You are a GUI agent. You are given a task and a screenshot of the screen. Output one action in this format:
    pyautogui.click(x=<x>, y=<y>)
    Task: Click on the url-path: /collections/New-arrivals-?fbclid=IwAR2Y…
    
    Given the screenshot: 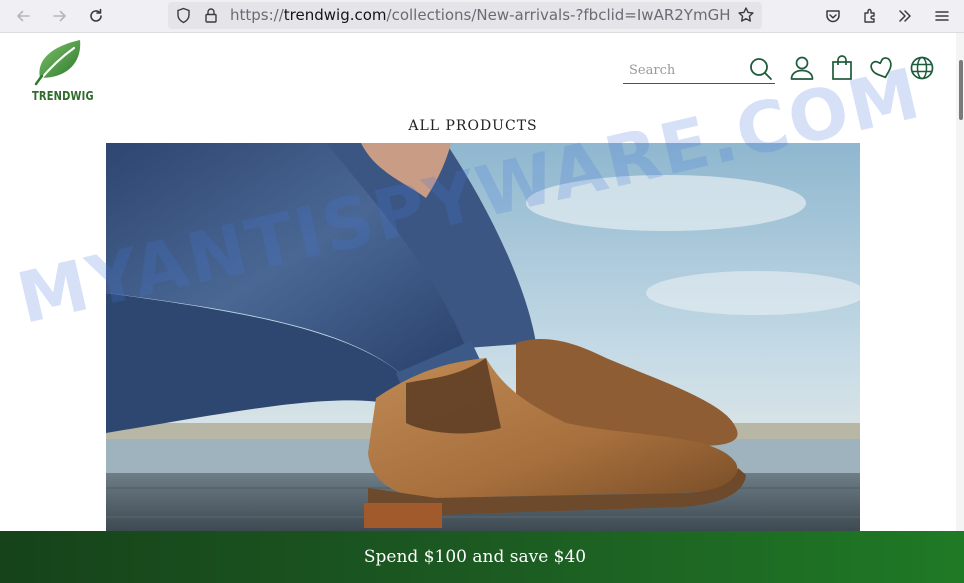 What is the action you would take?
    pyautogui.click(x=558, y=15)
    